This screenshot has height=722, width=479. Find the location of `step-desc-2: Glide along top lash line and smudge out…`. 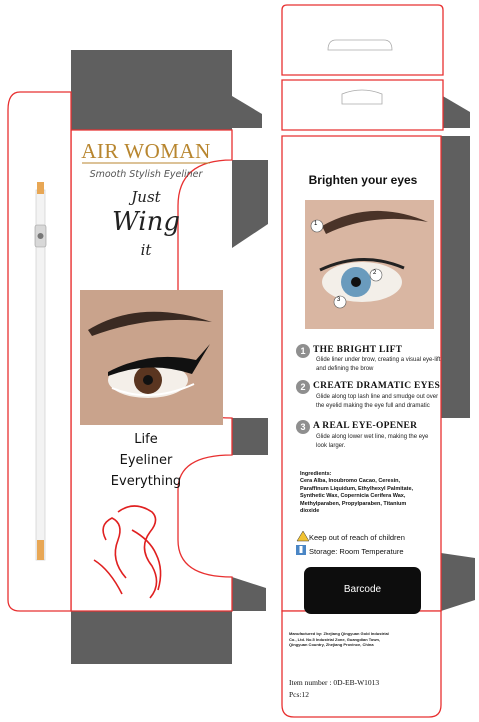

step-desc-2: Glide along top lash line and smudge out… is located at coordinates (377, 401).